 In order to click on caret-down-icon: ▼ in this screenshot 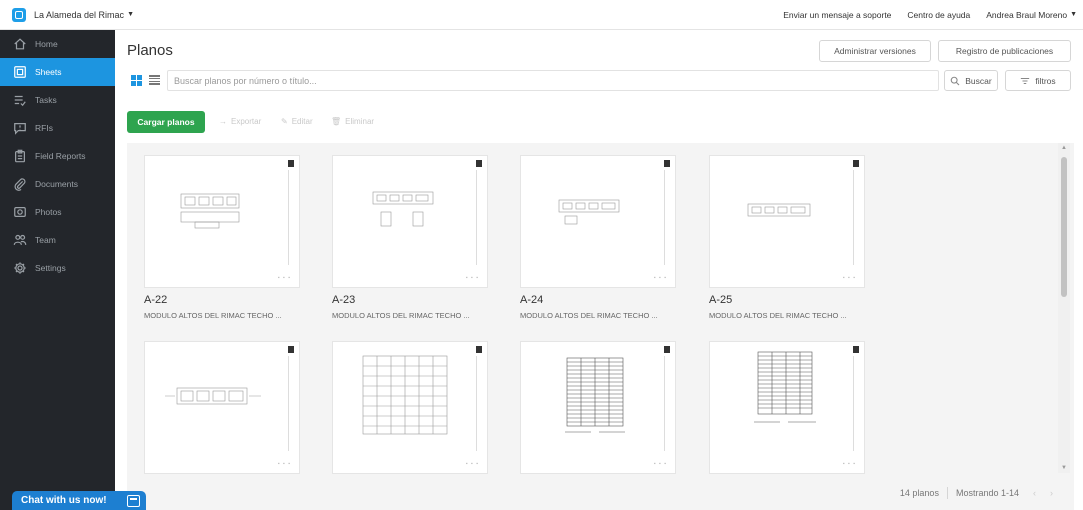, I will do `click(1073, 14)`.